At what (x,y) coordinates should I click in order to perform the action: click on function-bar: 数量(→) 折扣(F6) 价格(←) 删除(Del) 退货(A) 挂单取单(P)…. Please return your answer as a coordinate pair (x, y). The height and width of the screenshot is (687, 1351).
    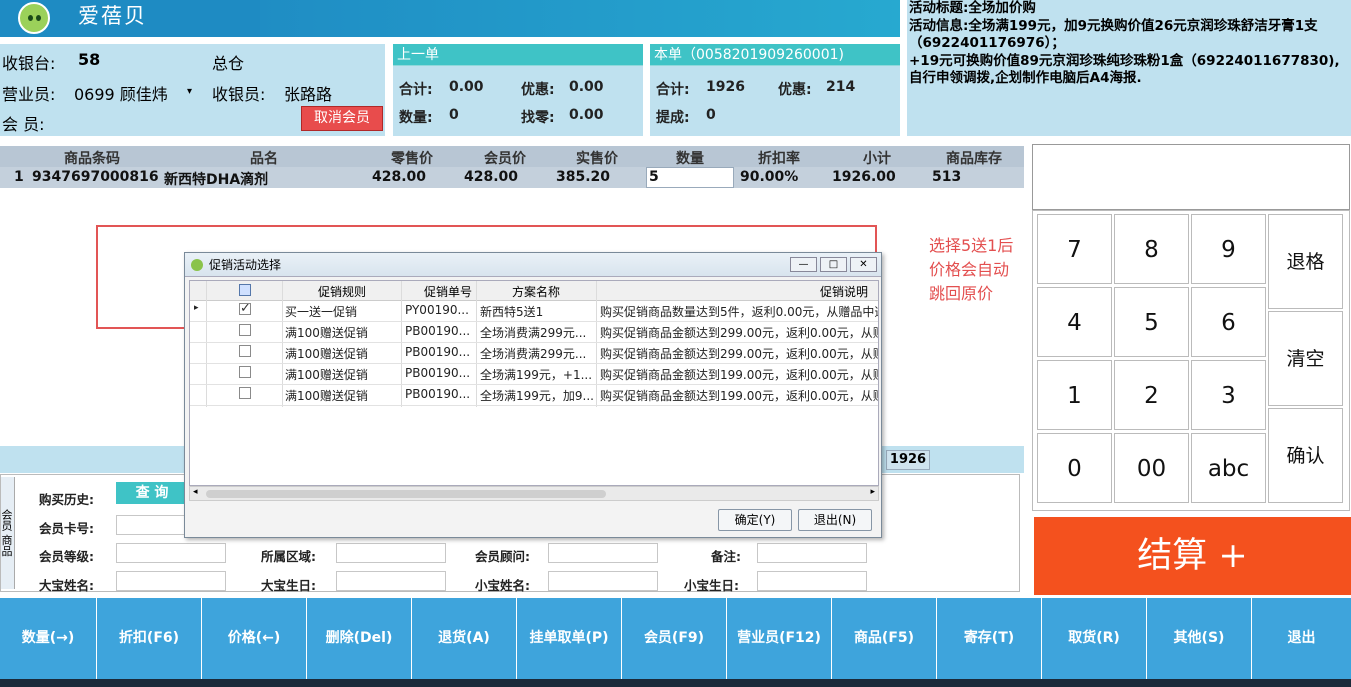
    Looking at the image, I should click on (675, 638).